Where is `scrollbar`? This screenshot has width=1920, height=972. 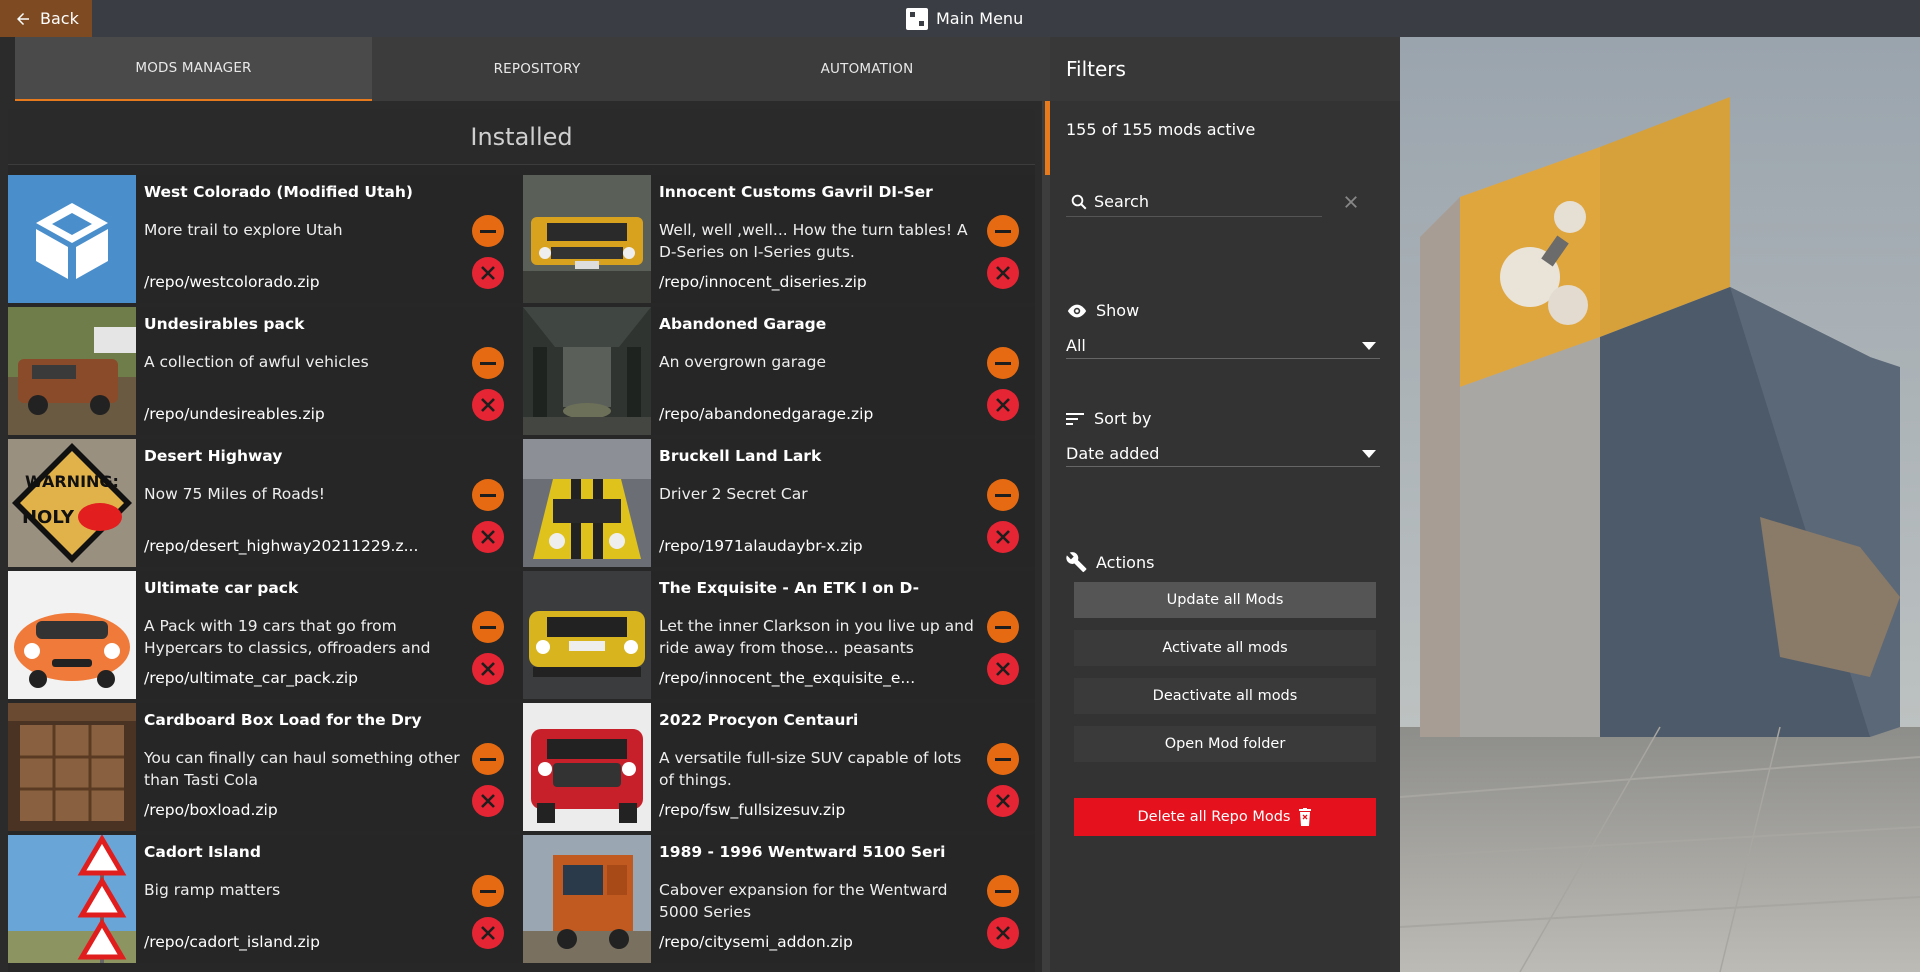 scrollbar is located at coordinates (1046, 536).